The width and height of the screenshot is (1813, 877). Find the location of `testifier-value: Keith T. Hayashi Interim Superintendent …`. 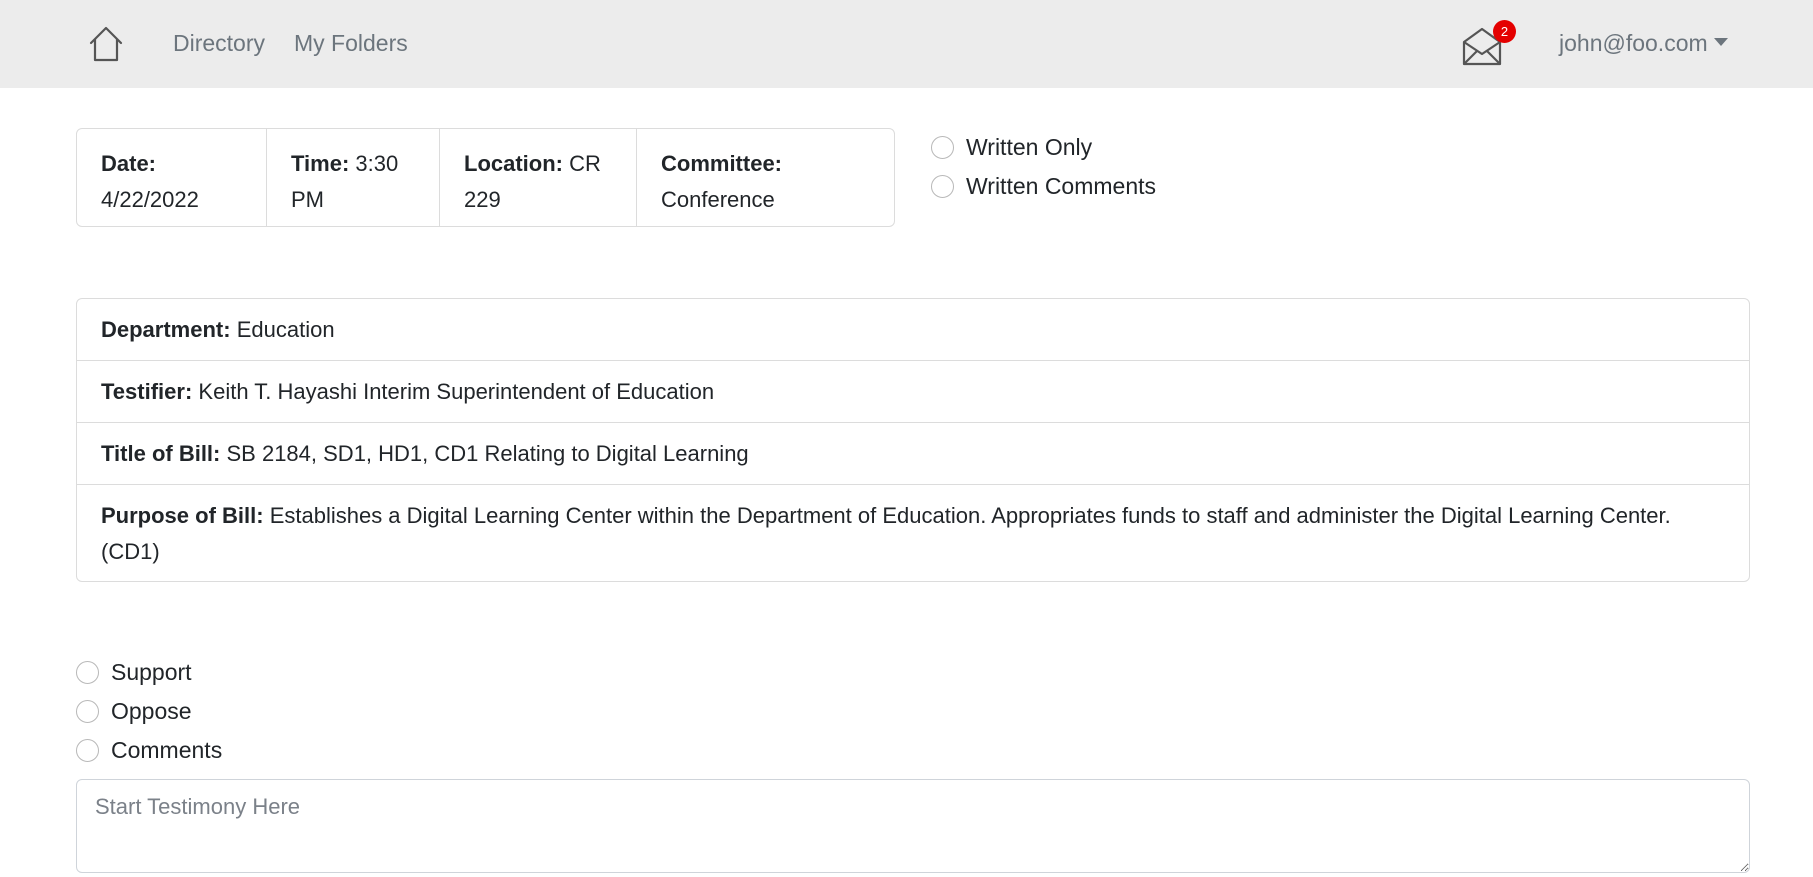

testifier-value: Keith T. Hayashi Interim Superintendent … is located at coordinates (456, 391).